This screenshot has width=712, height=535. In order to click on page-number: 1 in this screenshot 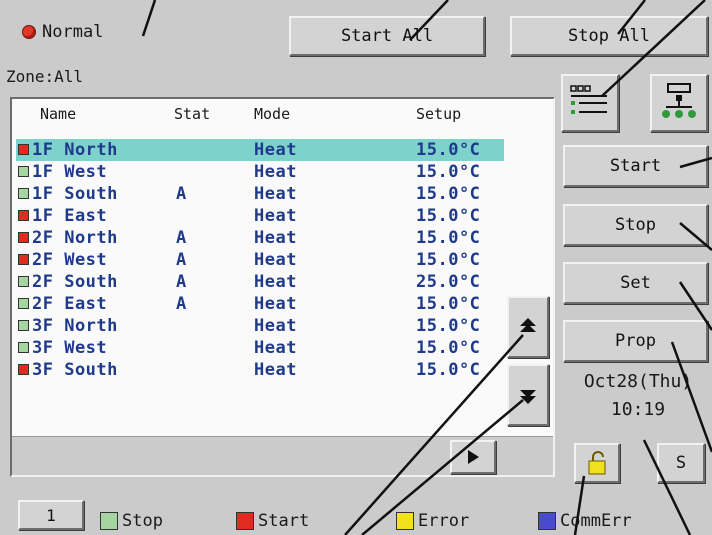, I will do `click(51, 515)`.